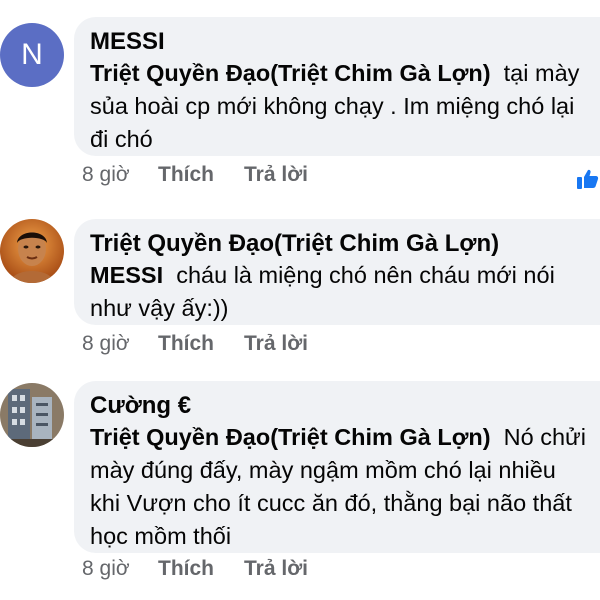 This screenshot has height=600, width=600. What do you see at coordinates (588, 179) in the screenshot?
I see `thumbs-up-icon` at bounding box center [588, 179].